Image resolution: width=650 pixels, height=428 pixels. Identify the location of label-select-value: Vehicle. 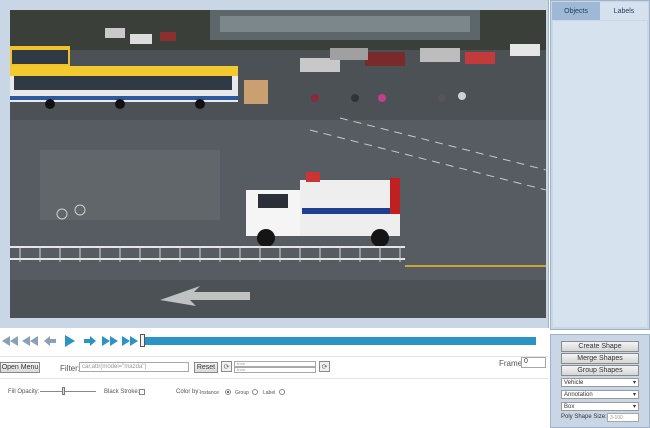
(574, 382).